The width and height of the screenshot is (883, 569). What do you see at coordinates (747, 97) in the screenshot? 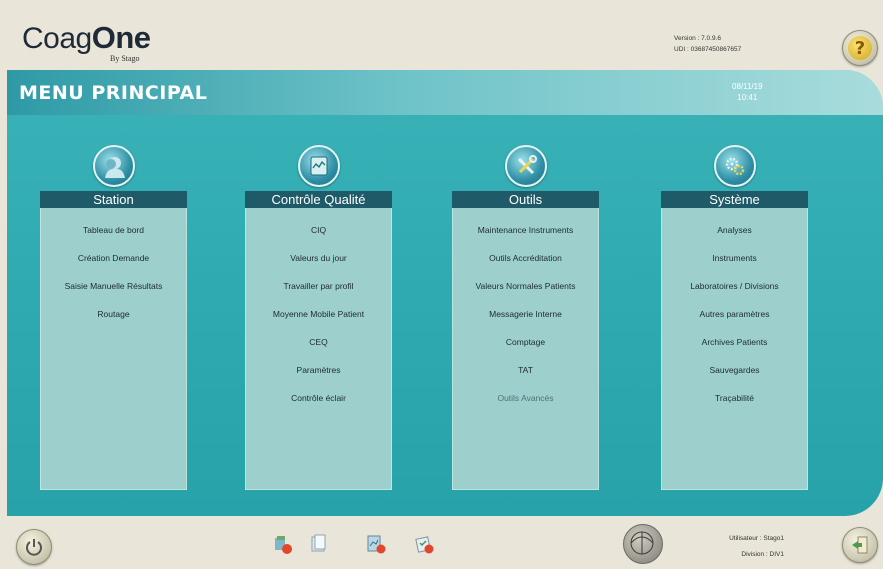
I see `time-text: 10:41` at bounding box center [747, 97].